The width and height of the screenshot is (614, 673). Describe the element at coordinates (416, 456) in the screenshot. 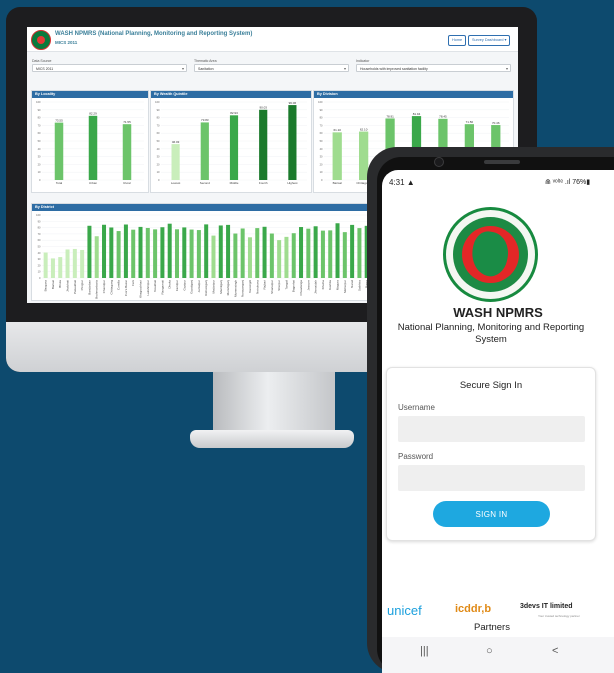

I see `password-label: Password` at that location.